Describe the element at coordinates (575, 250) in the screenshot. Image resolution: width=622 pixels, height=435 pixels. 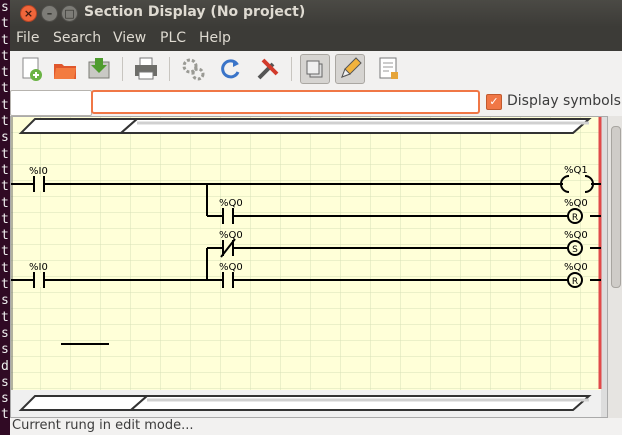
I see `coil-type: S` at that location.